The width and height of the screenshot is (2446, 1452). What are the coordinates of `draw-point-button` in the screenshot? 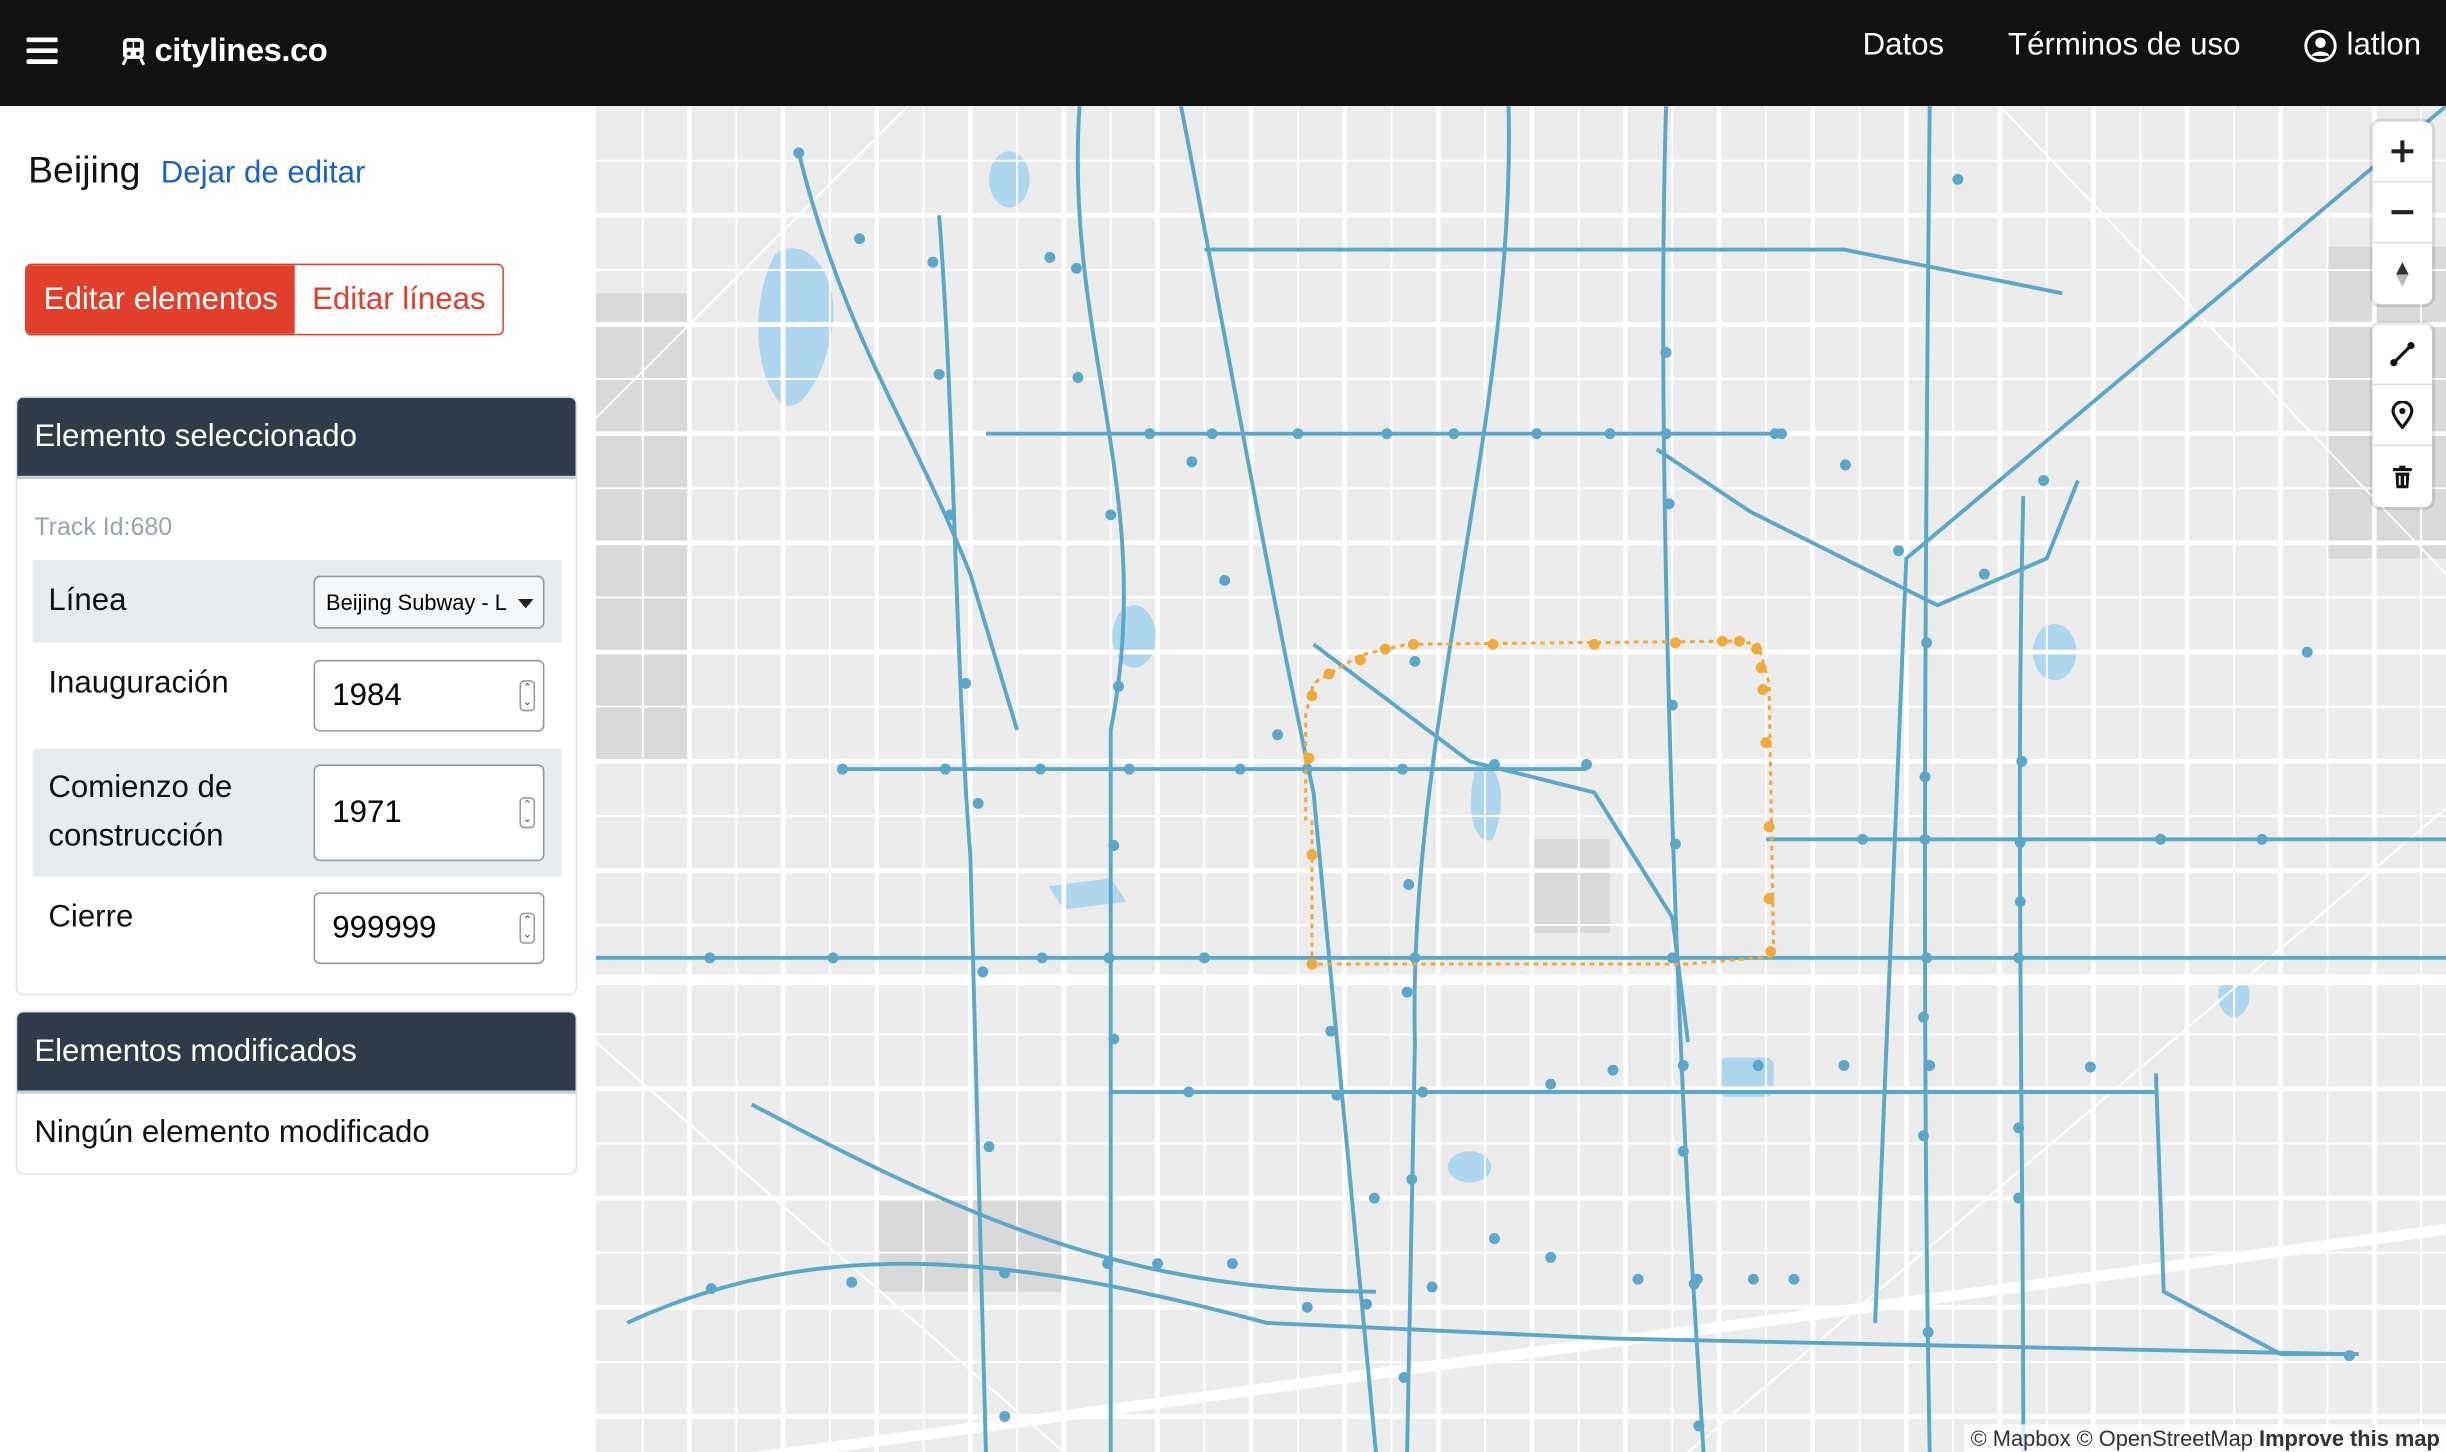 It's located at (2402, 416).